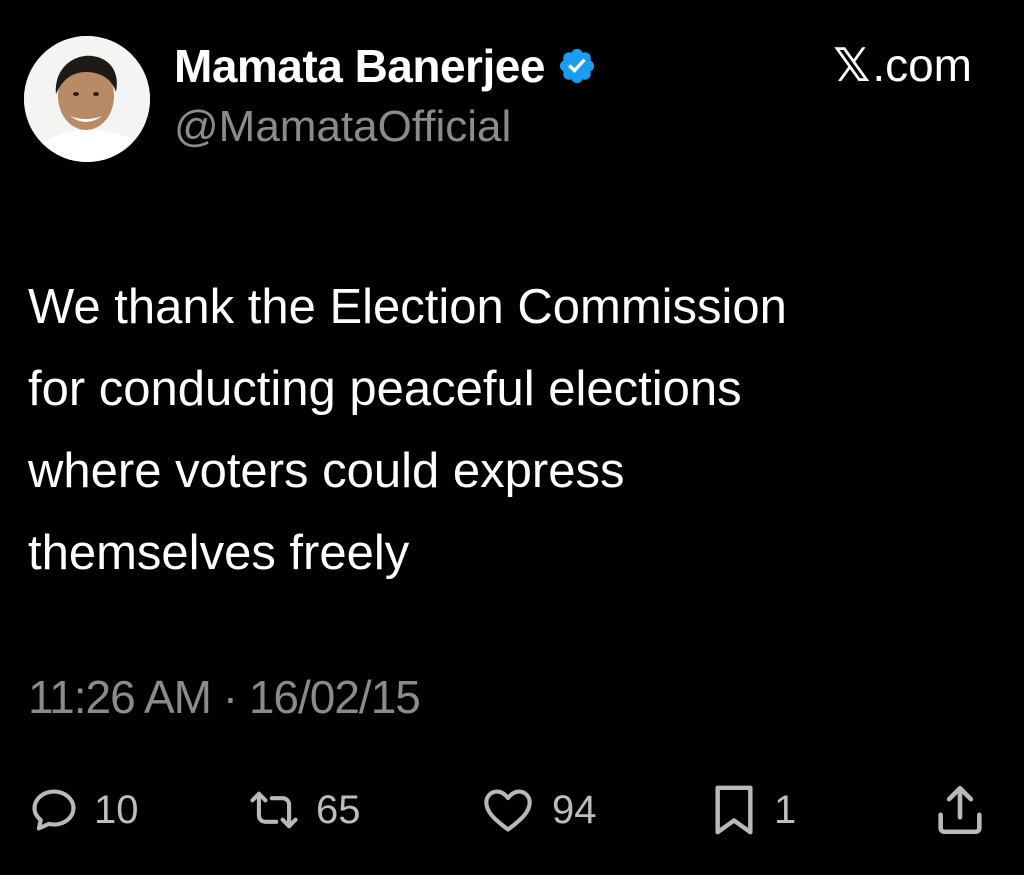 Image resolution: width=1024 pixels, height=875 pixels. I want to click on heart-icon, so click(508, 810).